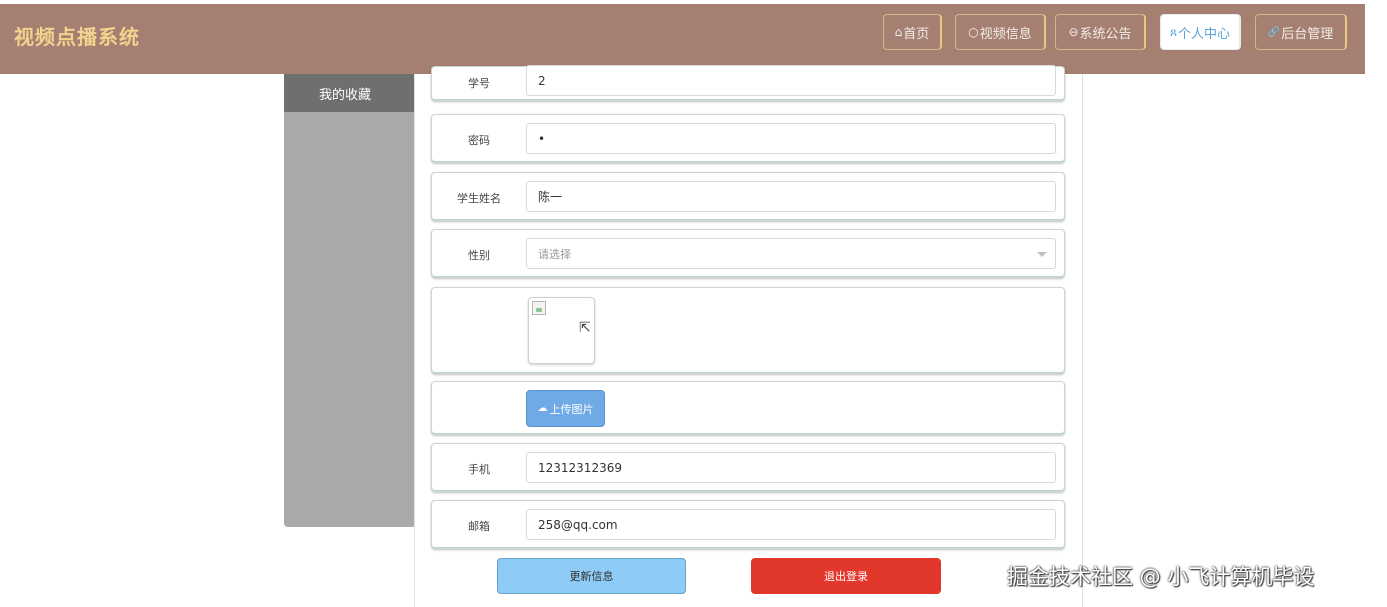 The image size is (1387, 607). I want to click on sidebar-item-favorites: 我的收藏, so click(350, 93).